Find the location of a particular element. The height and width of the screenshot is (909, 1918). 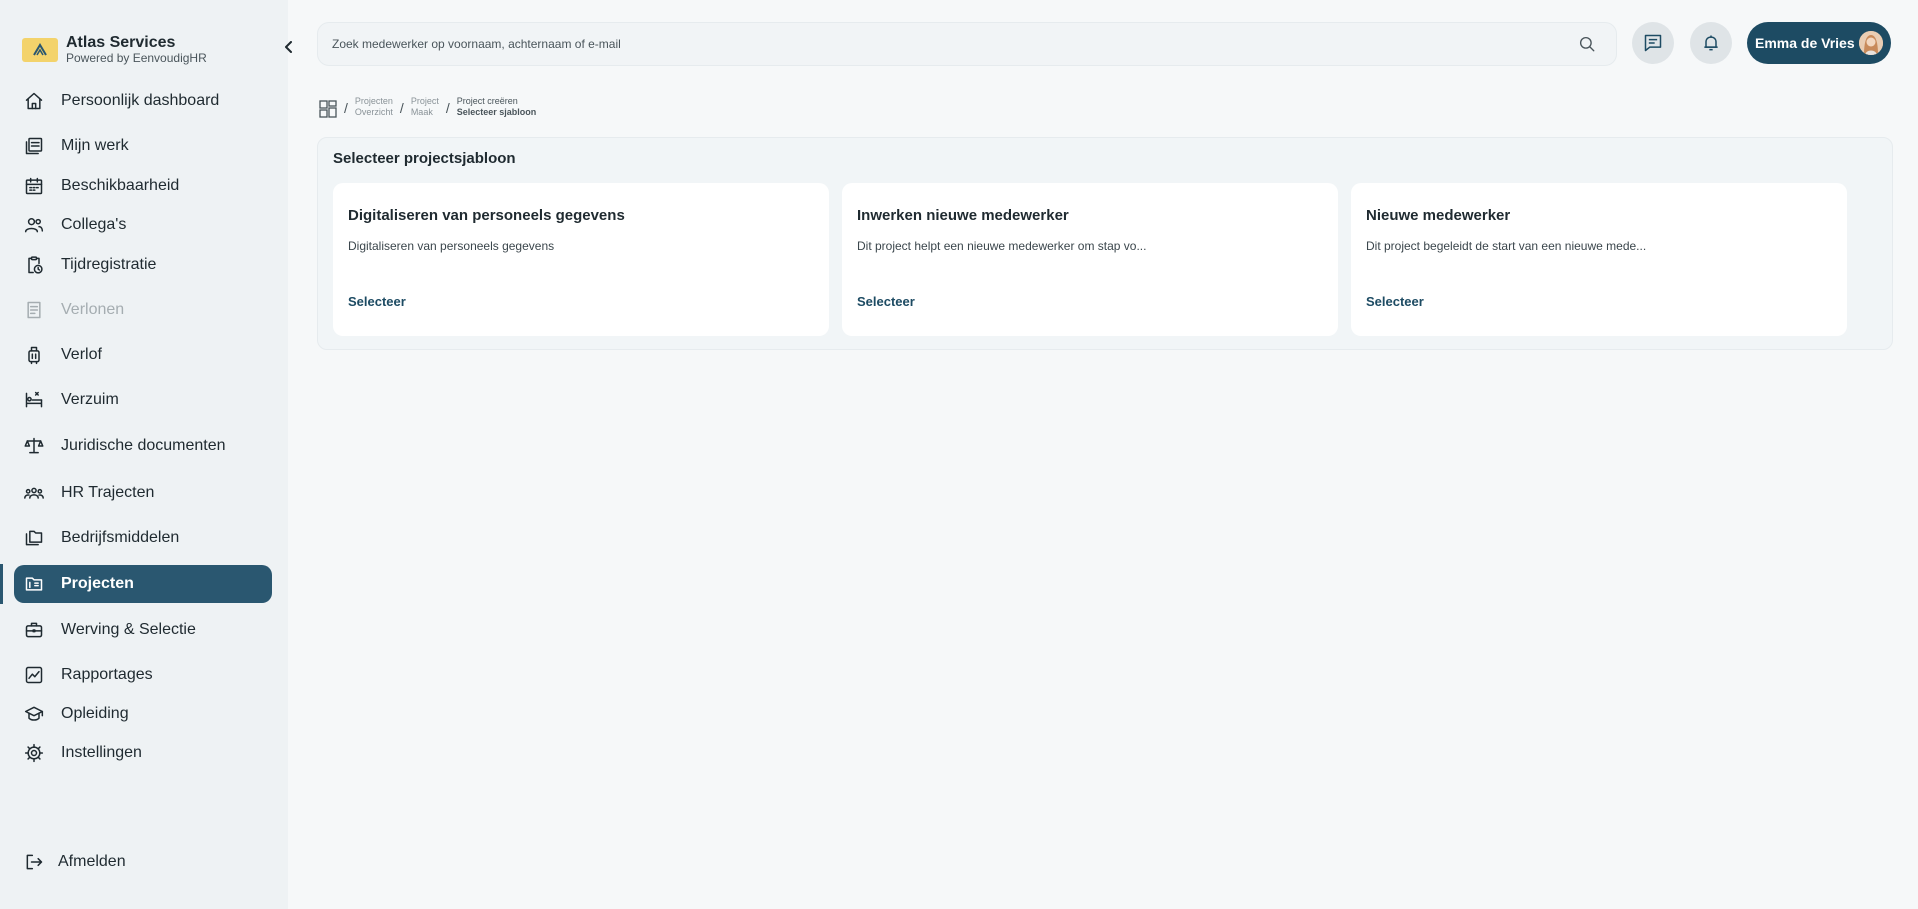

breadcrumb-line: Selecteer sjabloon is located at coordinates (496, 112).